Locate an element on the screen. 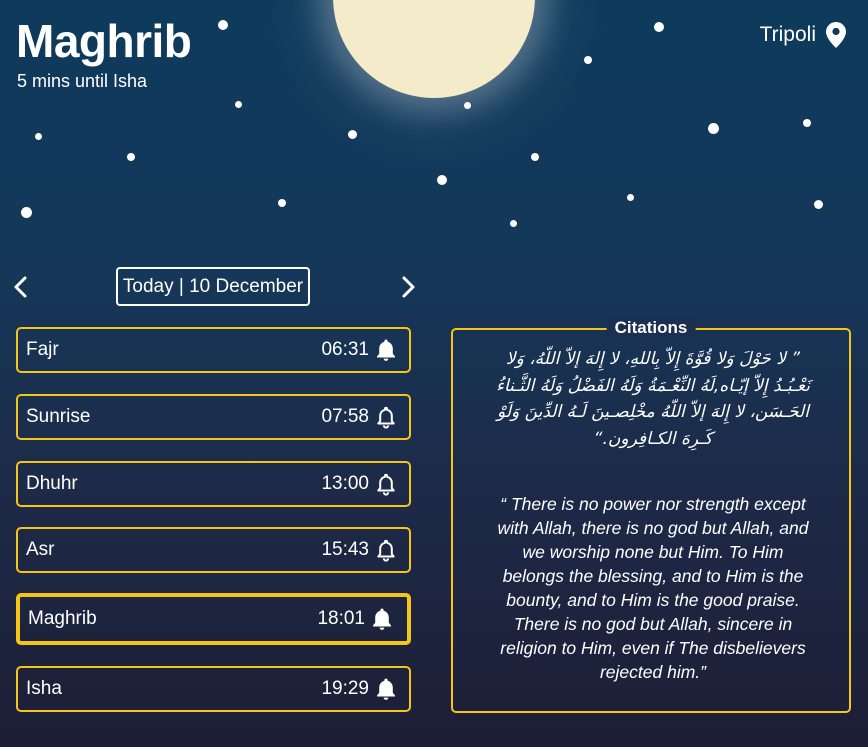 The width and height of the screenshot is (868, 747). prayer-row-dhuhr: Dhuhr 13:00 is located at coordinates (213, 484).